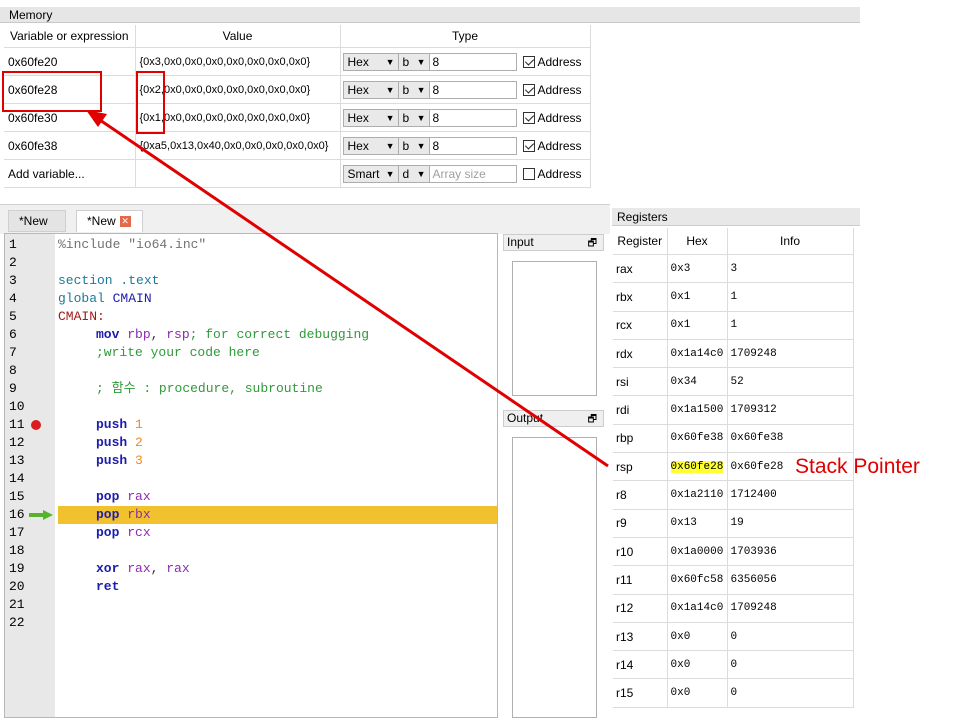 This screenshot has width=955, height=718. What do you see at coordinates (857, 466) in the screenshot?
I see `annotation-label: Stack Pointer` at bounding box center [857, 466].